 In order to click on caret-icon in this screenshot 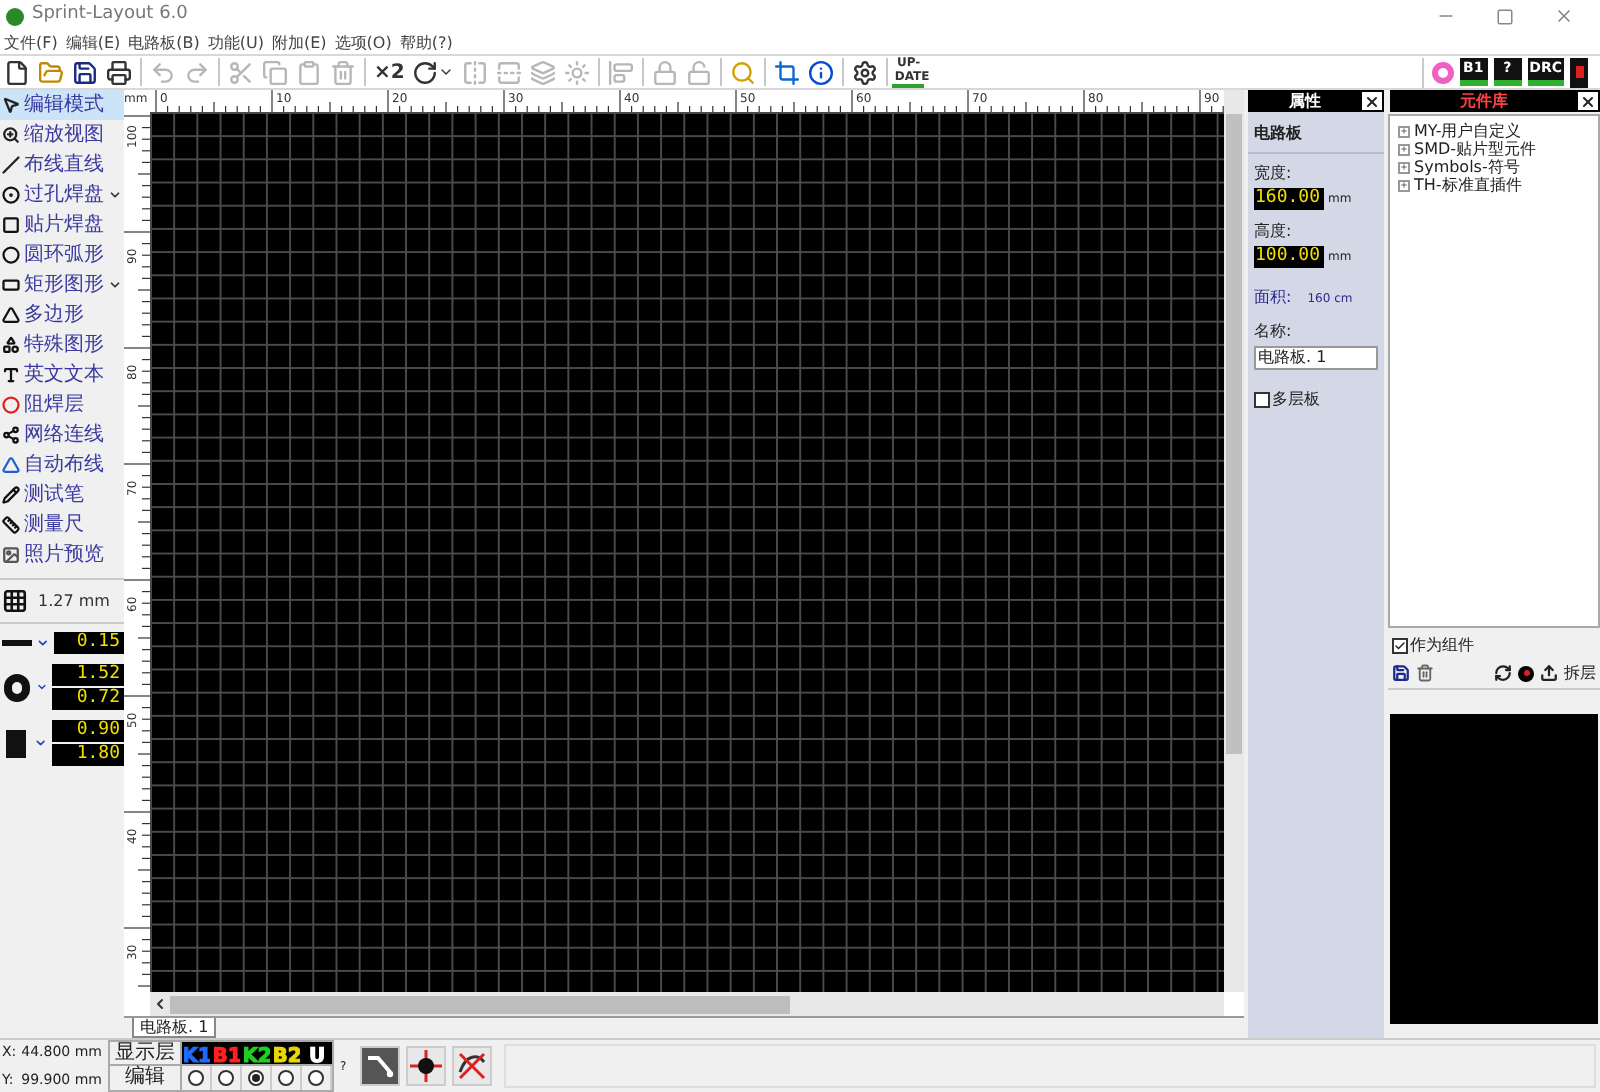, I will do `click(115, 195)`.